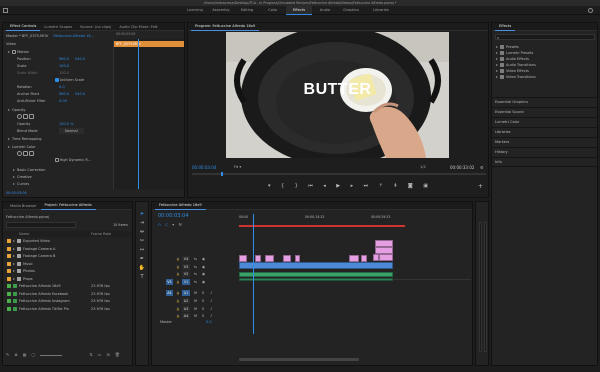 The image size is (600, 372). I want to click on audio-track-header: 🔒 A3 M S ♪, so click(201, 308).